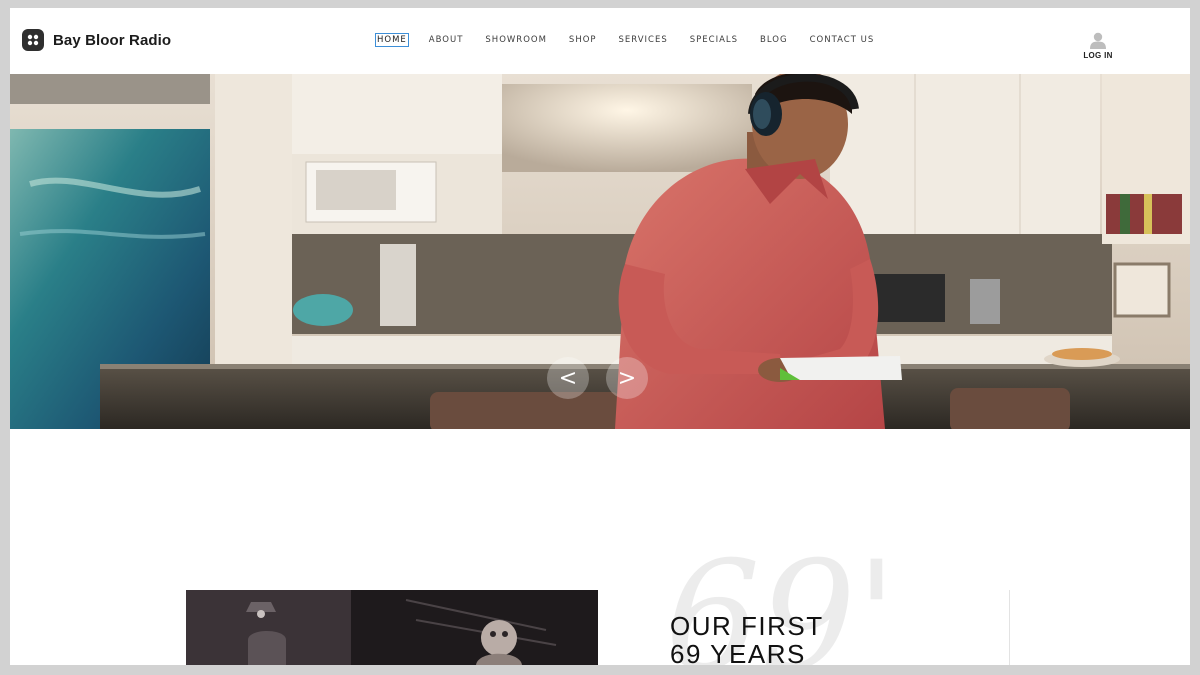 The height and width of the screenshot is (675, 1200). I want to click on section-divider, so click(1009, 627).